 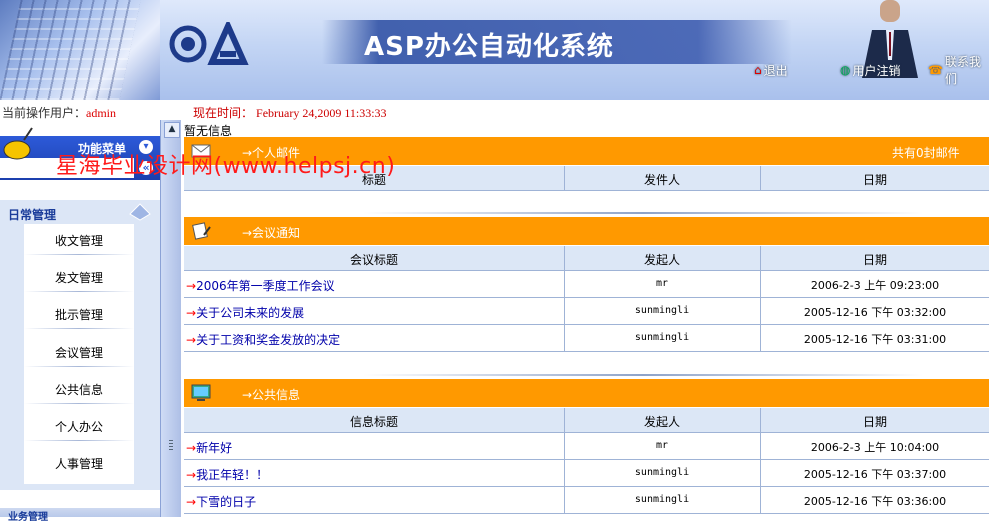 What do you see at coordinates (489, 47) in the screenshot?
I see `app-title: ASP办公自动化系统` at bounding box center [489, 47].